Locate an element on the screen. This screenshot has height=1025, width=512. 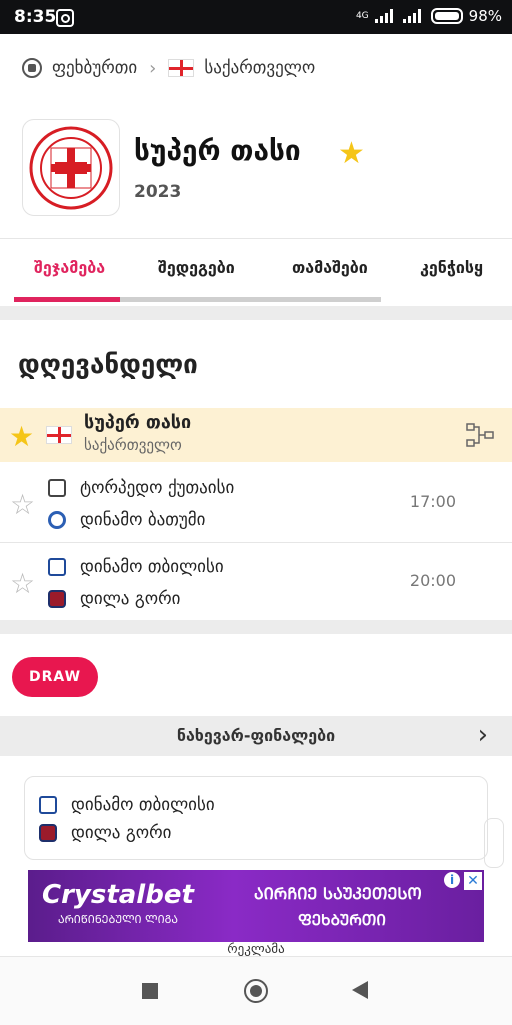
tab-scrollbar is located at coordinates (197, 299).